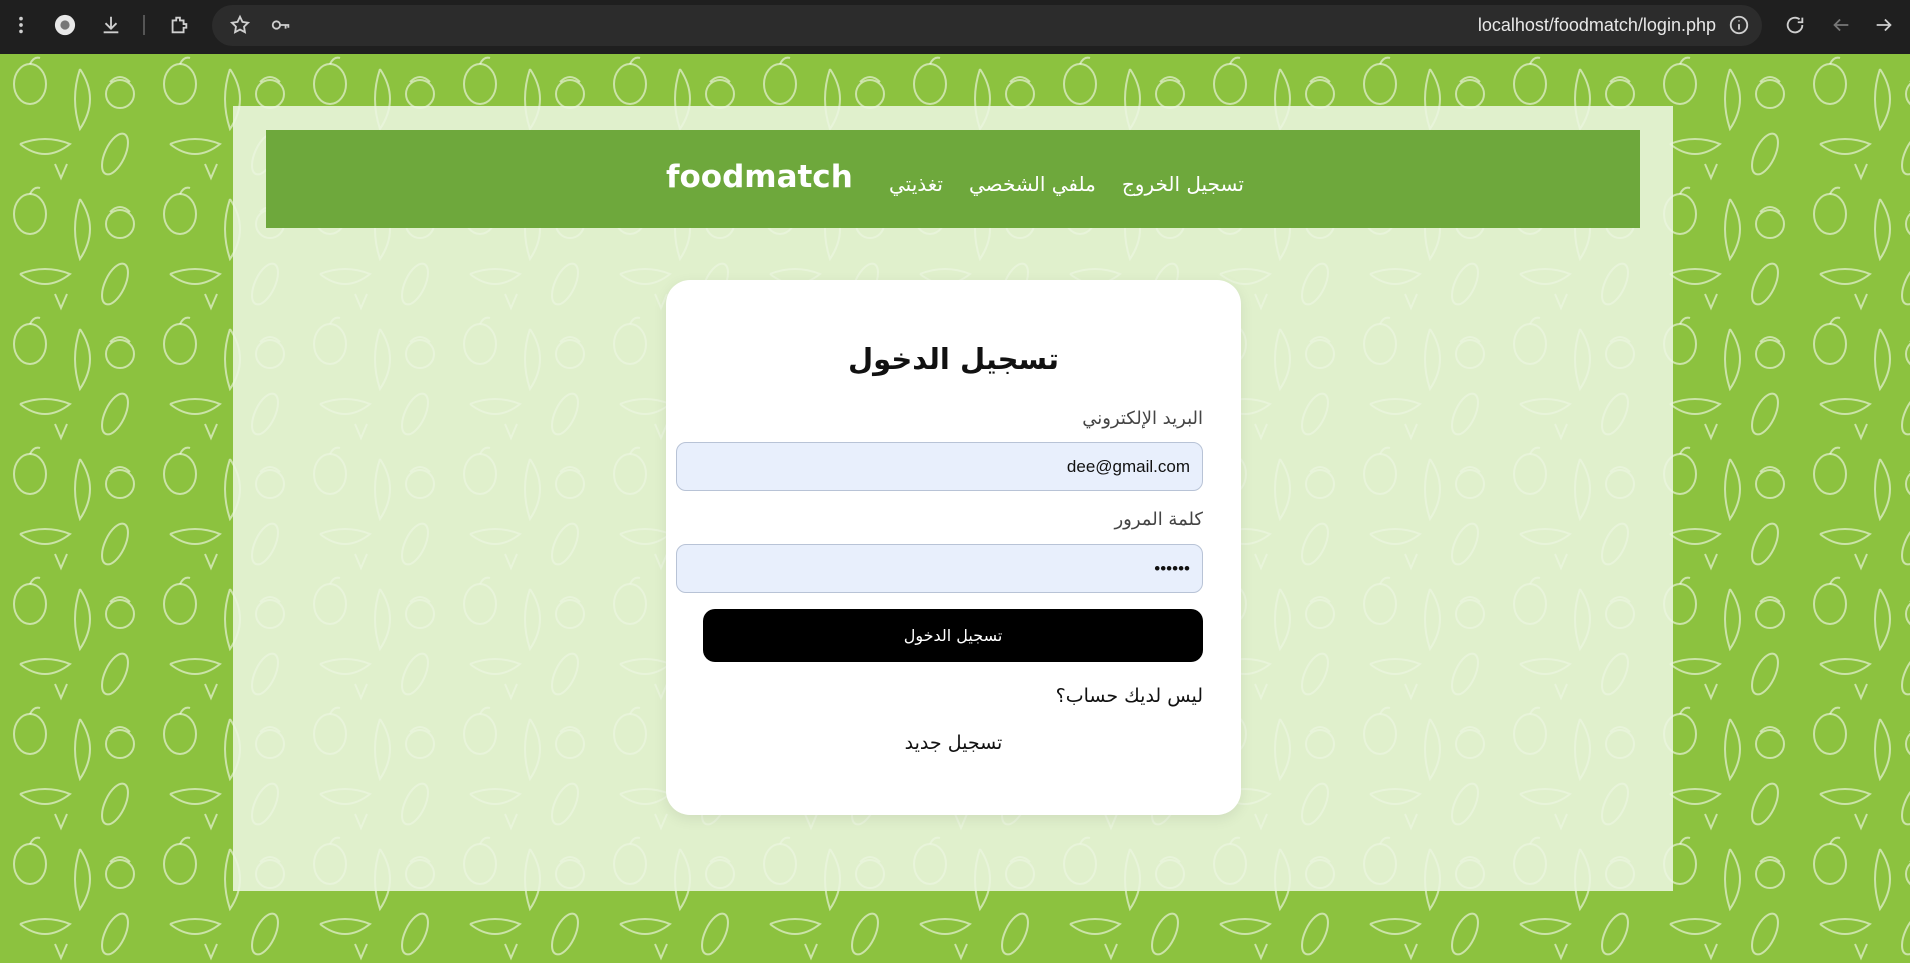  I want to click on email-label: البريد الإلكتروني, so click(1142, 418).